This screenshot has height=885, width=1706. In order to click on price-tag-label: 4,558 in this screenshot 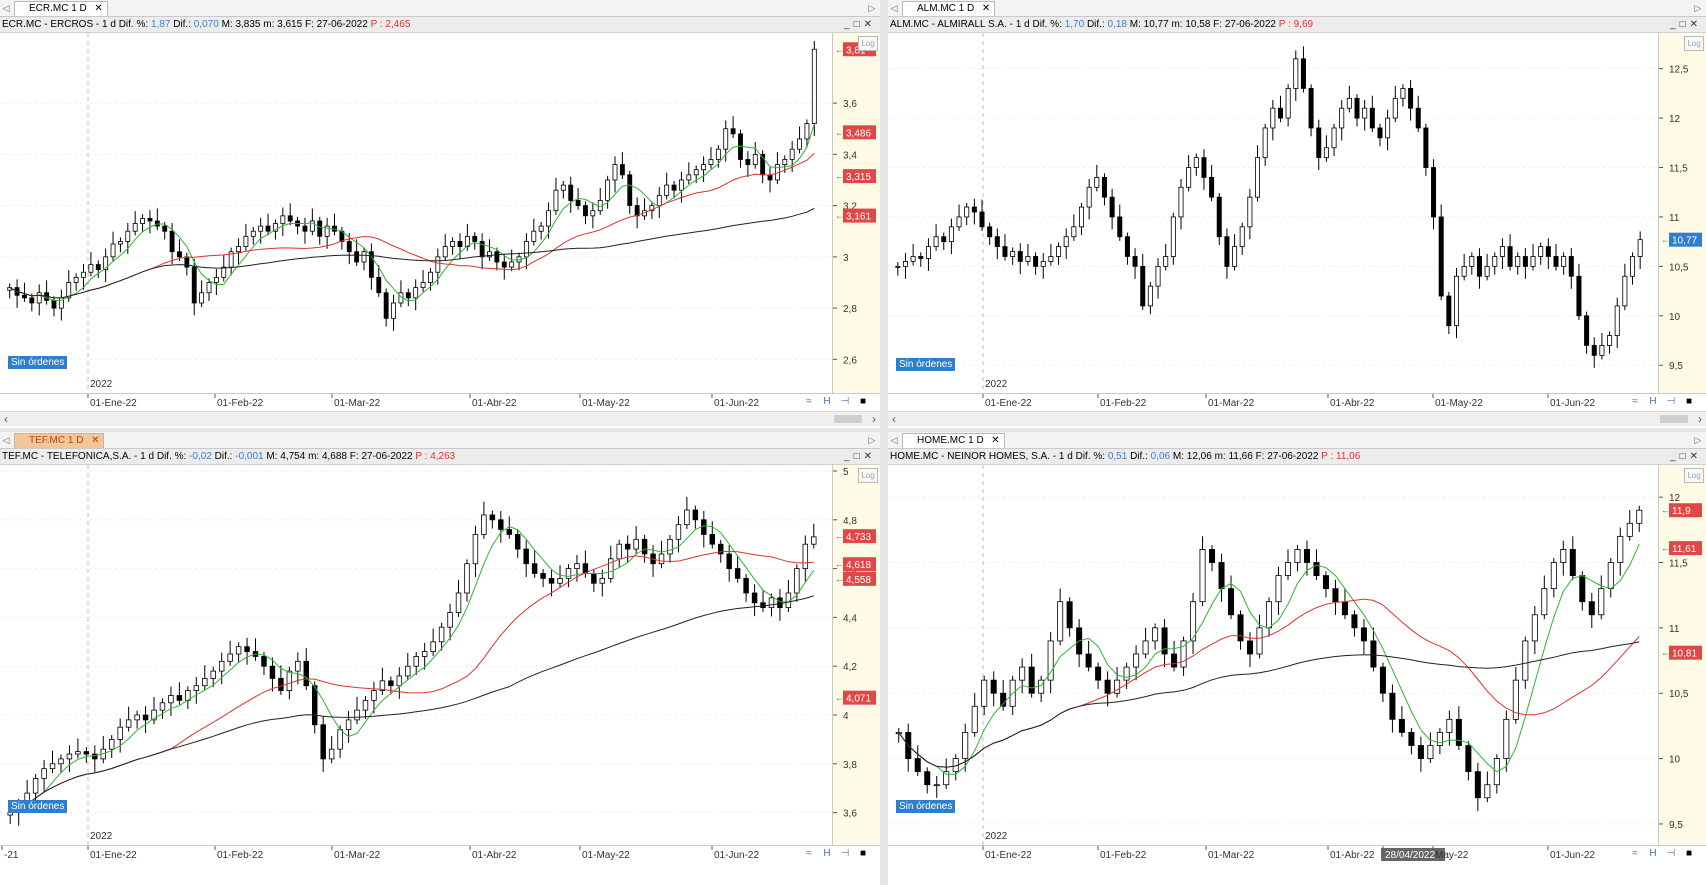, I will do `click(858, 580)`.